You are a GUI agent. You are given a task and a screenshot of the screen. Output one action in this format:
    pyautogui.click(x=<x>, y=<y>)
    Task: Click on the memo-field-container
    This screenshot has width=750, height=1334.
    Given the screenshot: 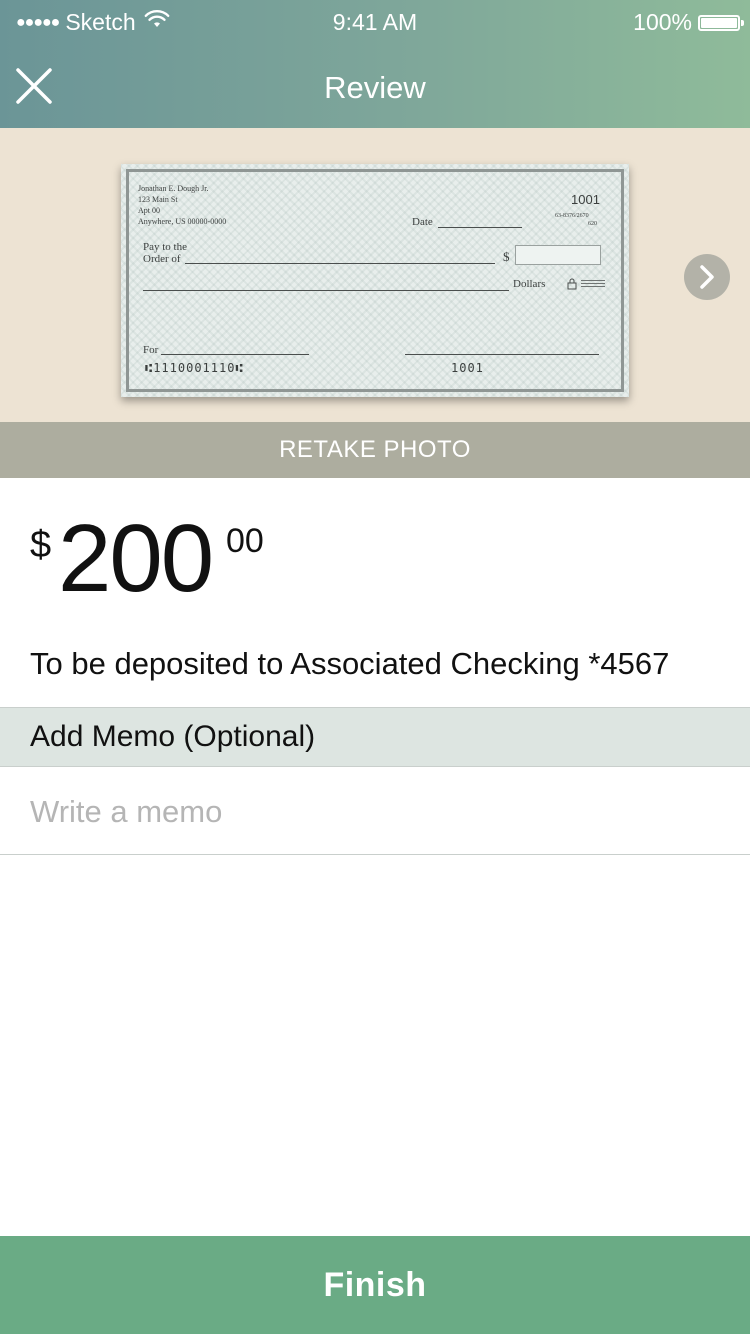 What is the action you would take?
    pyautogui.click(x=375, y=811)
    